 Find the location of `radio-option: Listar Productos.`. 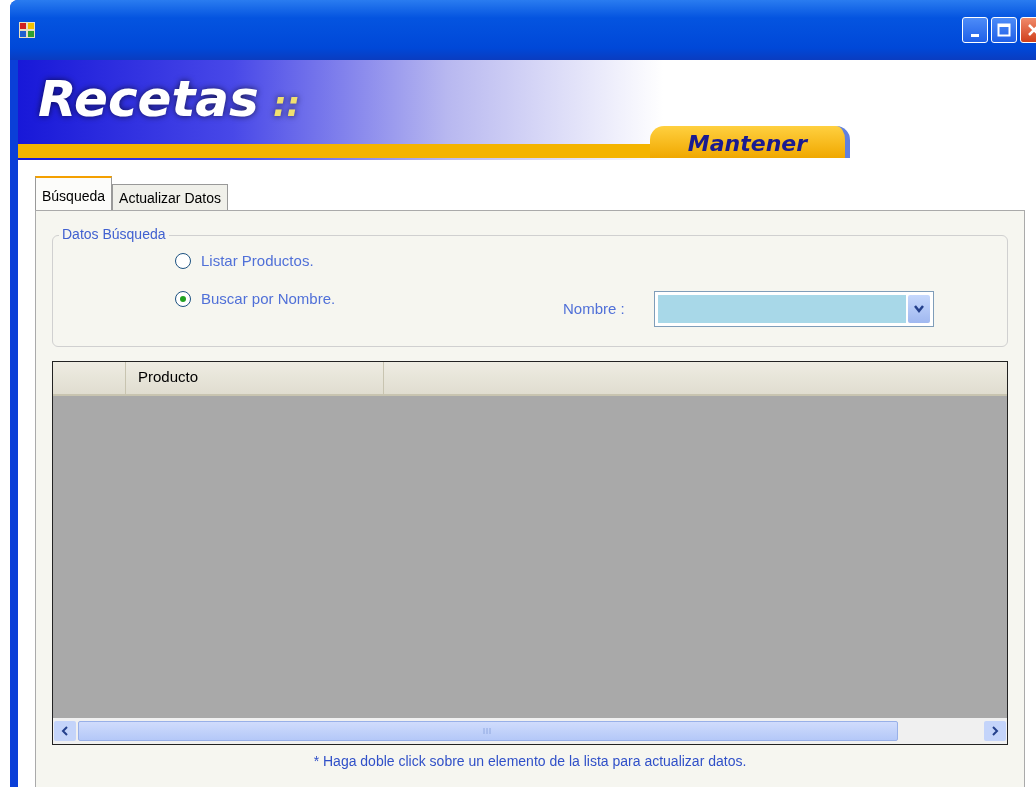

radio-option: Listar Productos. is located at coordinates (244, 260).